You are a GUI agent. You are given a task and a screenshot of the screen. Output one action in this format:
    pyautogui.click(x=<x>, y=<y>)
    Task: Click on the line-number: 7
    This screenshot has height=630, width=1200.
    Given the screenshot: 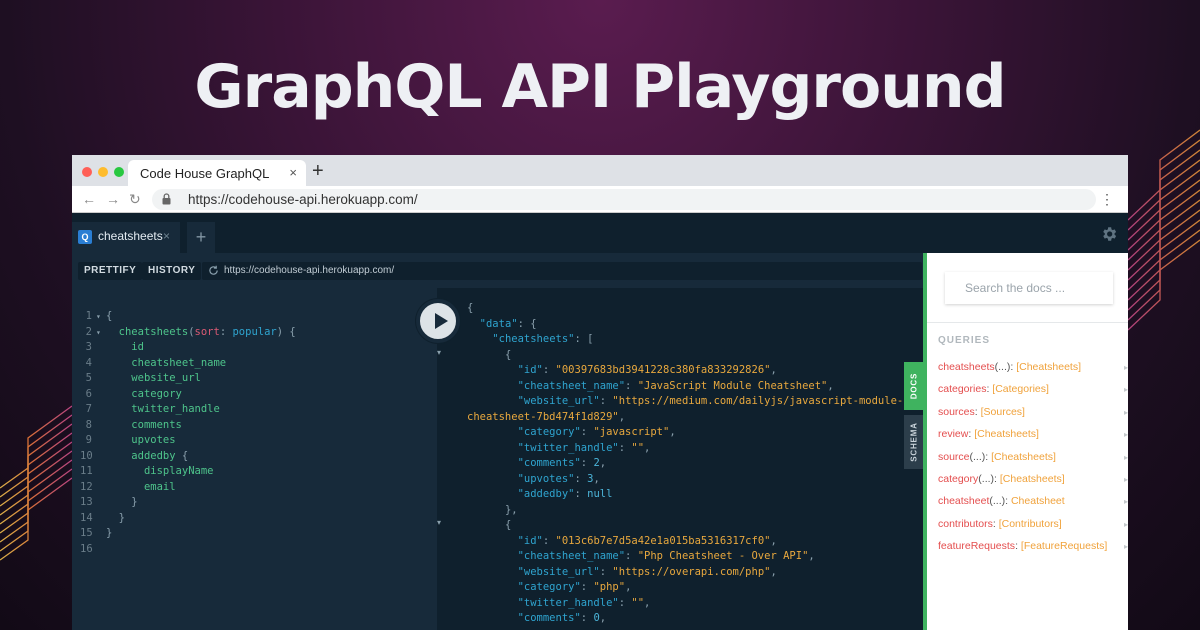 What is the action you would take?
    pyautogui.click(x=88, y=409)
    